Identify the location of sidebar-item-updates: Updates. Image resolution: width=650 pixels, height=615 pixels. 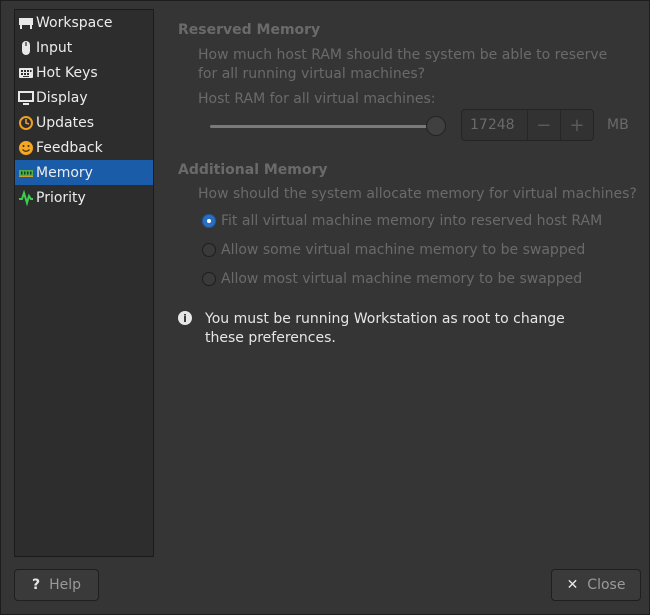
(84, 122).